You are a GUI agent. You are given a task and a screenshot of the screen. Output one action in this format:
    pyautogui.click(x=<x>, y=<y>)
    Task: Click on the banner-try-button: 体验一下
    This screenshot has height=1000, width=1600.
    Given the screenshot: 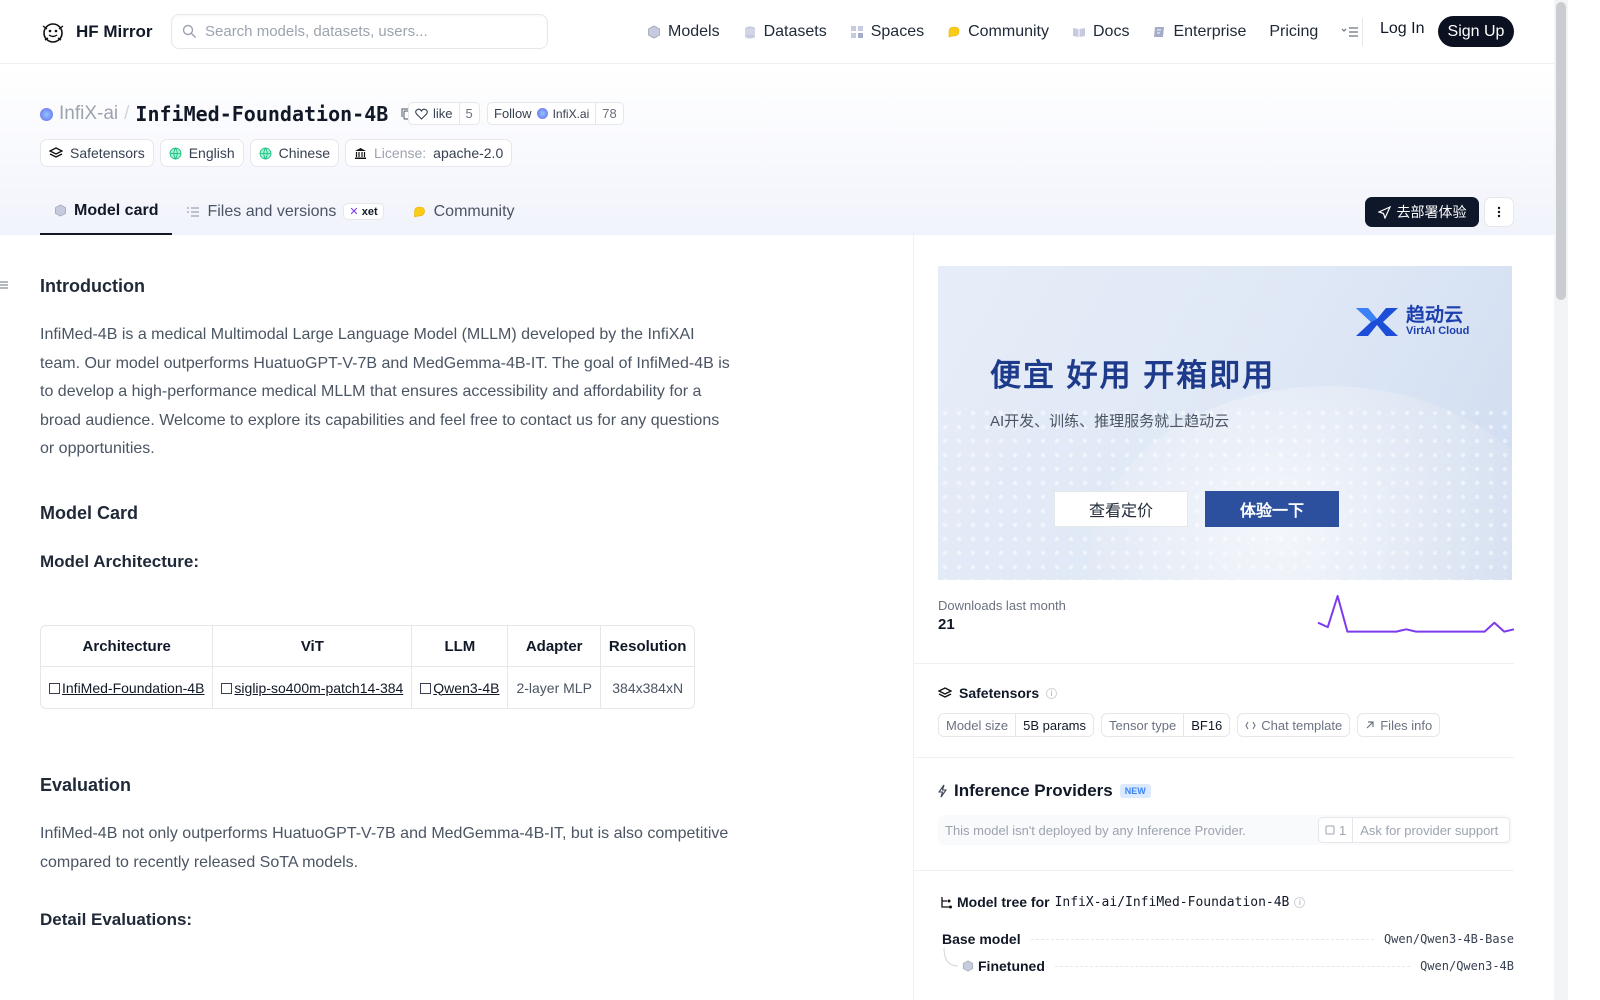 What is the action you would take?
    pyautogui.click(x=1272, y=509)
    